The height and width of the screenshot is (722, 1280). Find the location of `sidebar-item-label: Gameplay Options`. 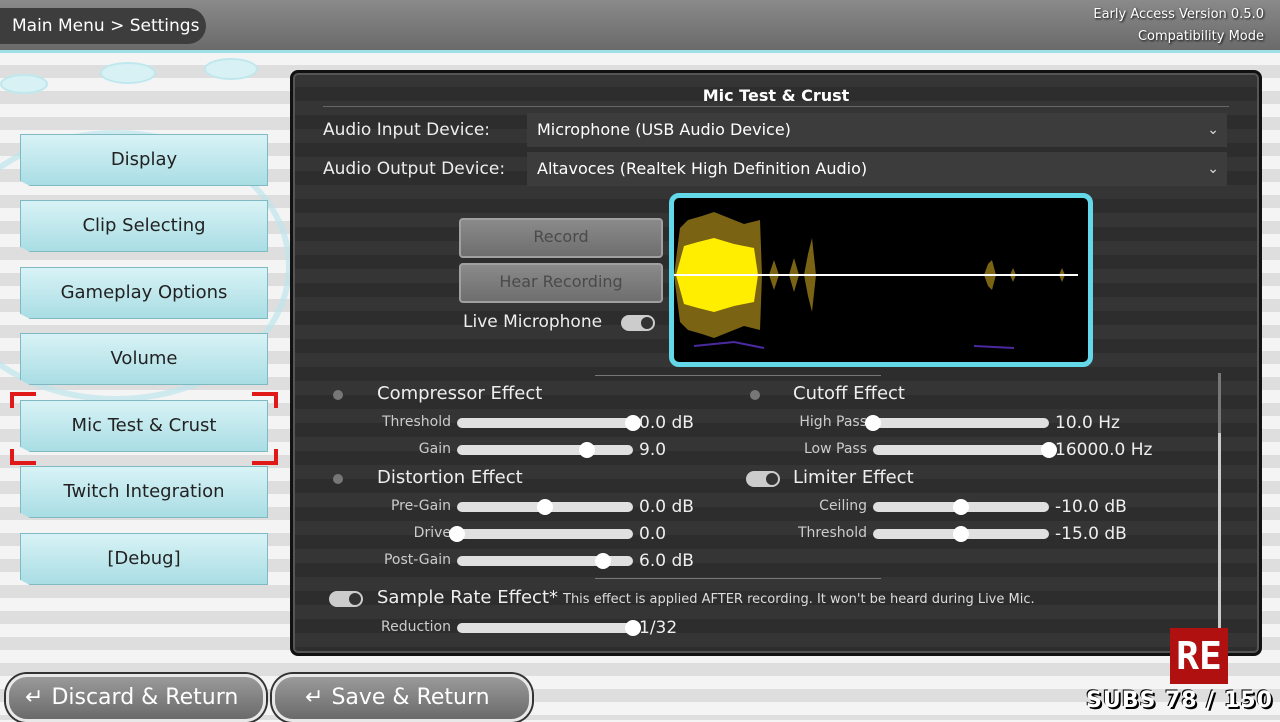

sidebar-item-label: Gameplay Options is located at coordinates (144, 292).